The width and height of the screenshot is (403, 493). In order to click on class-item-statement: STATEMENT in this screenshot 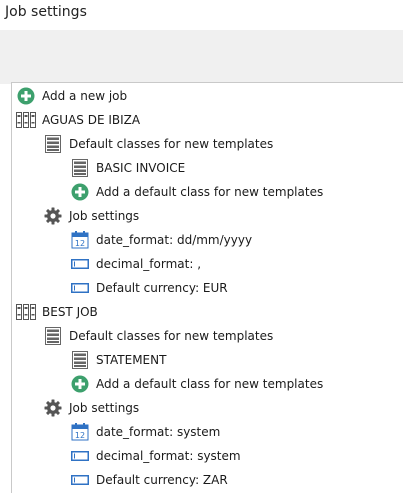, I will do `click(118, 360)`.